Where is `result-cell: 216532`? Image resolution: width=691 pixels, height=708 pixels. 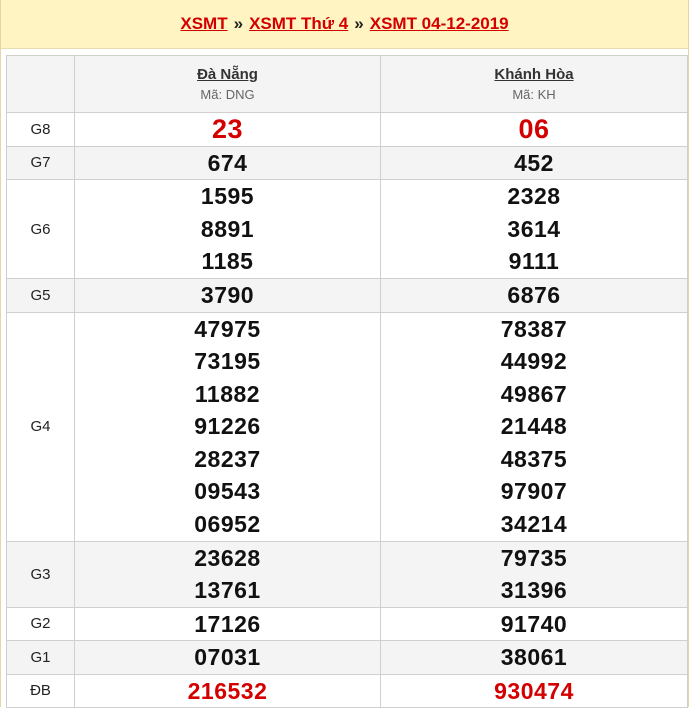 result-cell: 216532 is located at coordinates (227, 690).